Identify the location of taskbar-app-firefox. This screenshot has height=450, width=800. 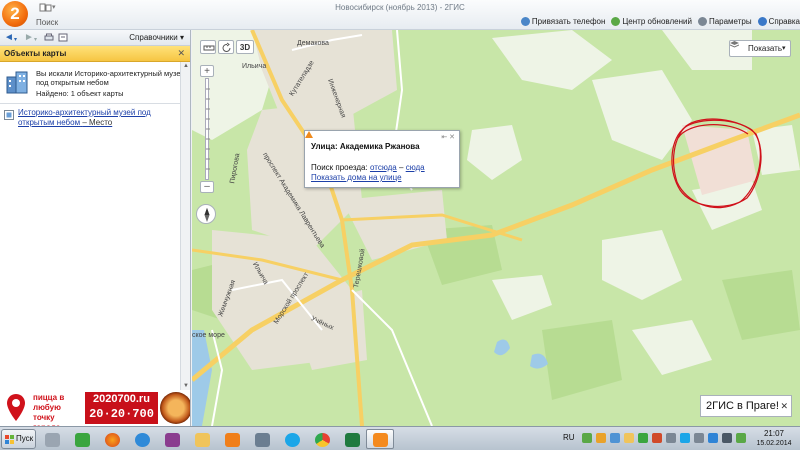
(112, 439).